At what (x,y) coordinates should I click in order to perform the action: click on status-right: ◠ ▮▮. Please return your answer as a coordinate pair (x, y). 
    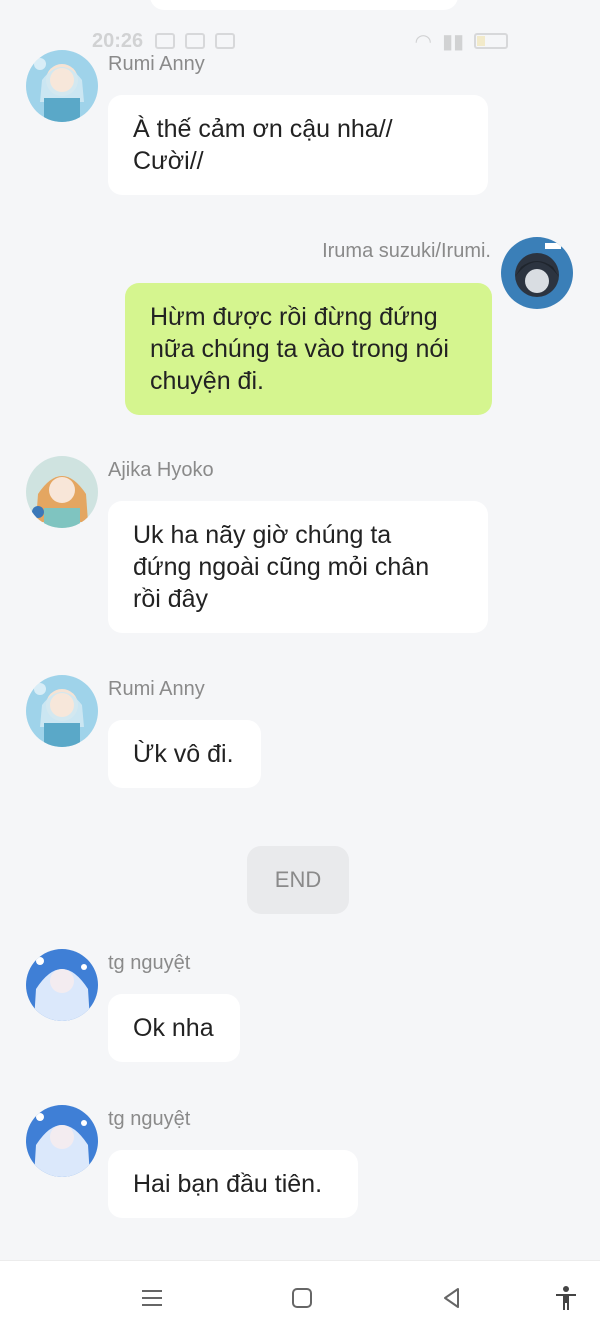
    Looking at the image, I should click on (461, 41).